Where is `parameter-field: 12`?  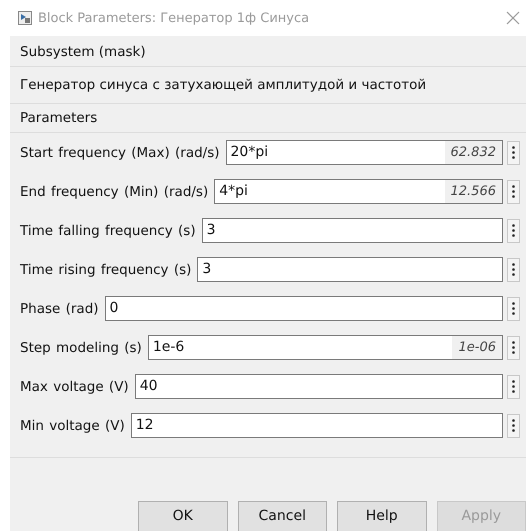
parameter-field: 12 is located at coordinates (316, 425).